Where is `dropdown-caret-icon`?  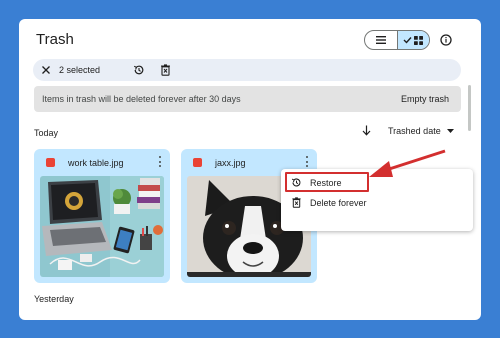 dropdown-caret-icon is located at coordinates (450, 131).